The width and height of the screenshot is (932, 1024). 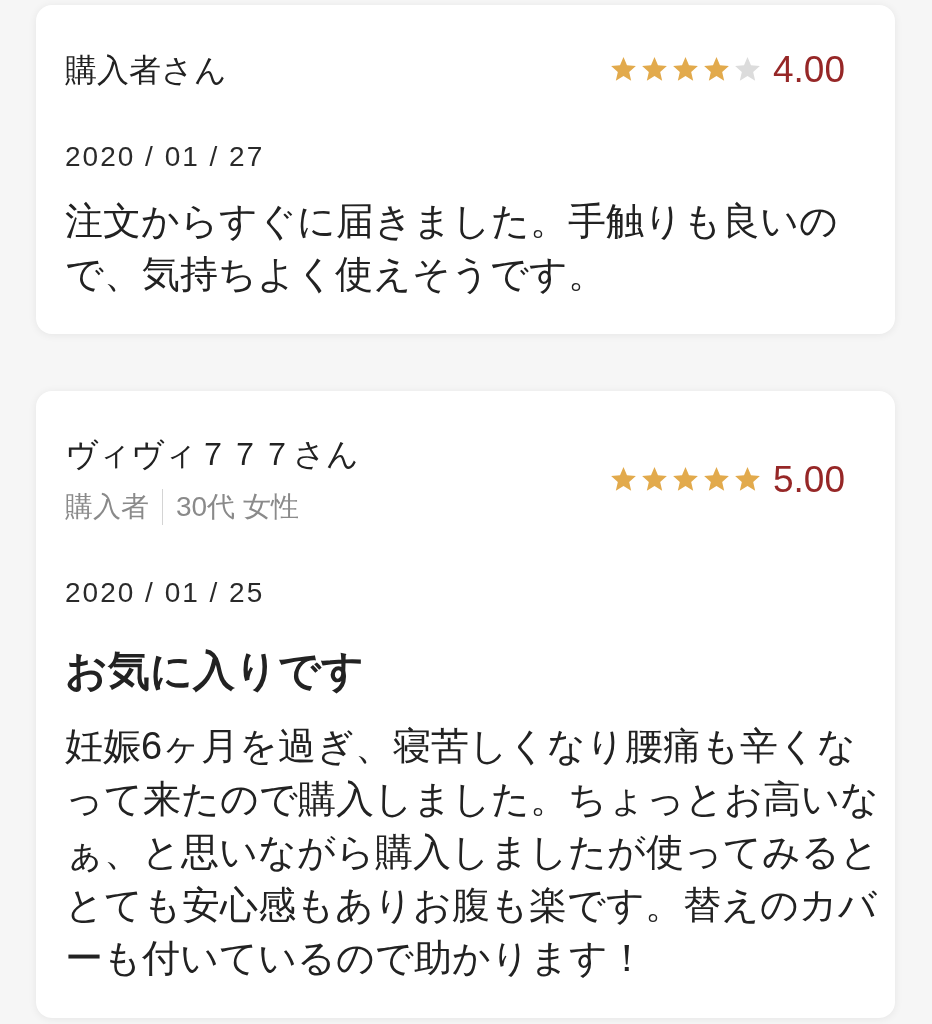 I want to click on reviewer-info: 購入者, so click(x=107, y=507).